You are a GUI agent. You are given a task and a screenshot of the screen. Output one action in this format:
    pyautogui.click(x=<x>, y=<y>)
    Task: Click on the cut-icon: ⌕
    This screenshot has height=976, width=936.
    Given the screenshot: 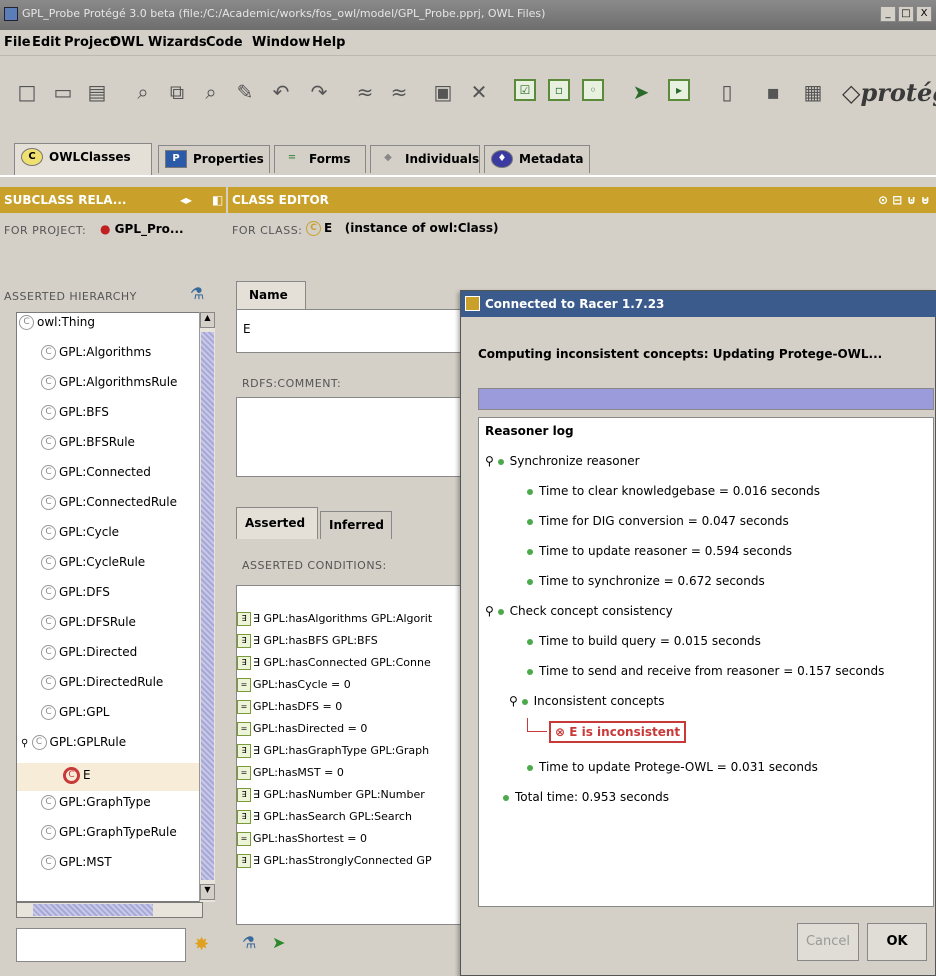 What is the action you would take?
    pyautogui.click(x=143, y=92)
    